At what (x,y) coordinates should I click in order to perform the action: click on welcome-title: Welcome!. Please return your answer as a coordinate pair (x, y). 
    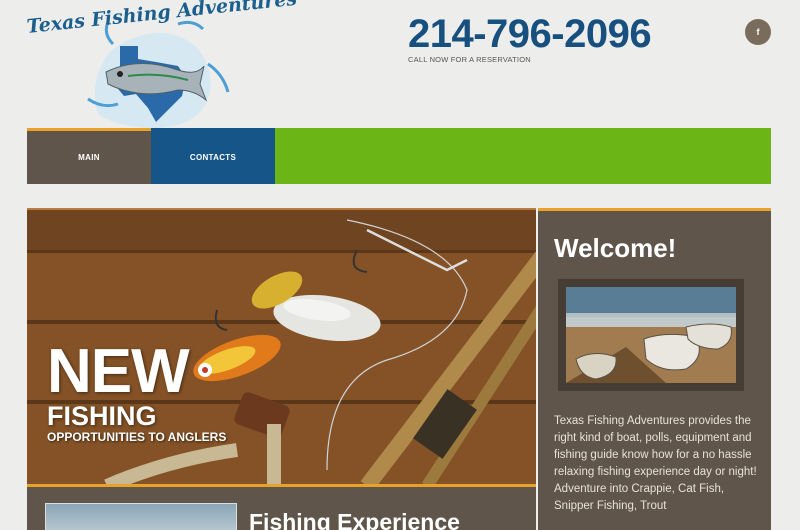
    Looking at the image, I should click on (615, 248).